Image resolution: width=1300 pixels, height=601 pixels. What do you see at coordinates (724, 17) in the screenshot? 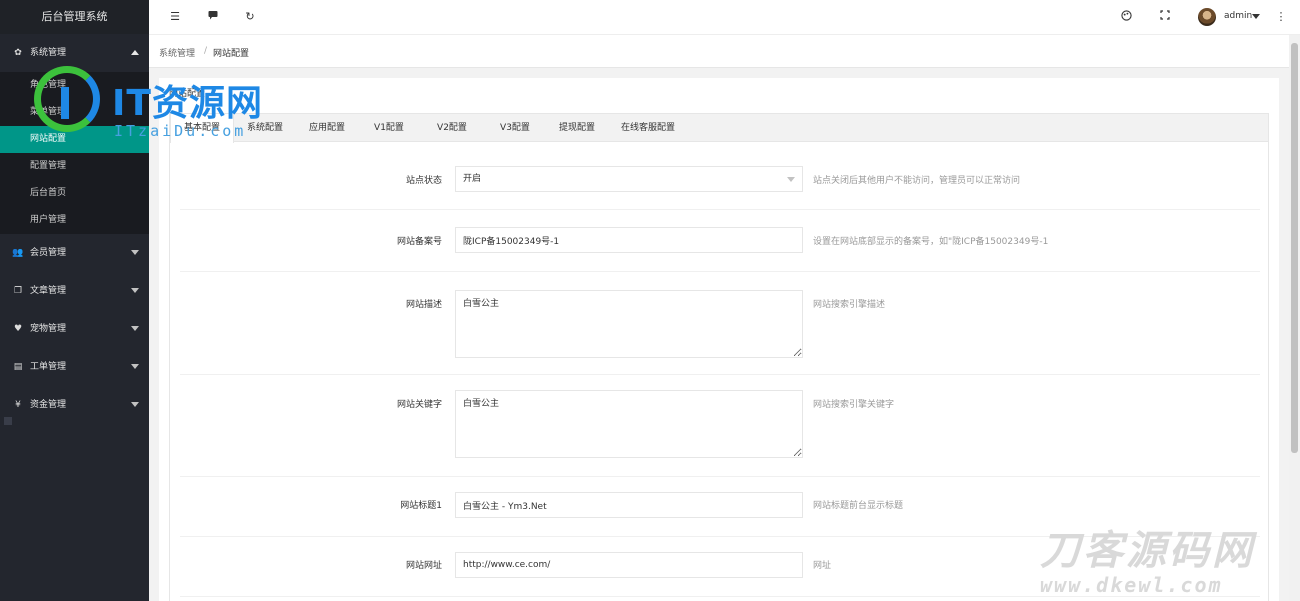
I see `top-header: ☰ ↻ admin ⋮` at bounding box center [724, 17].